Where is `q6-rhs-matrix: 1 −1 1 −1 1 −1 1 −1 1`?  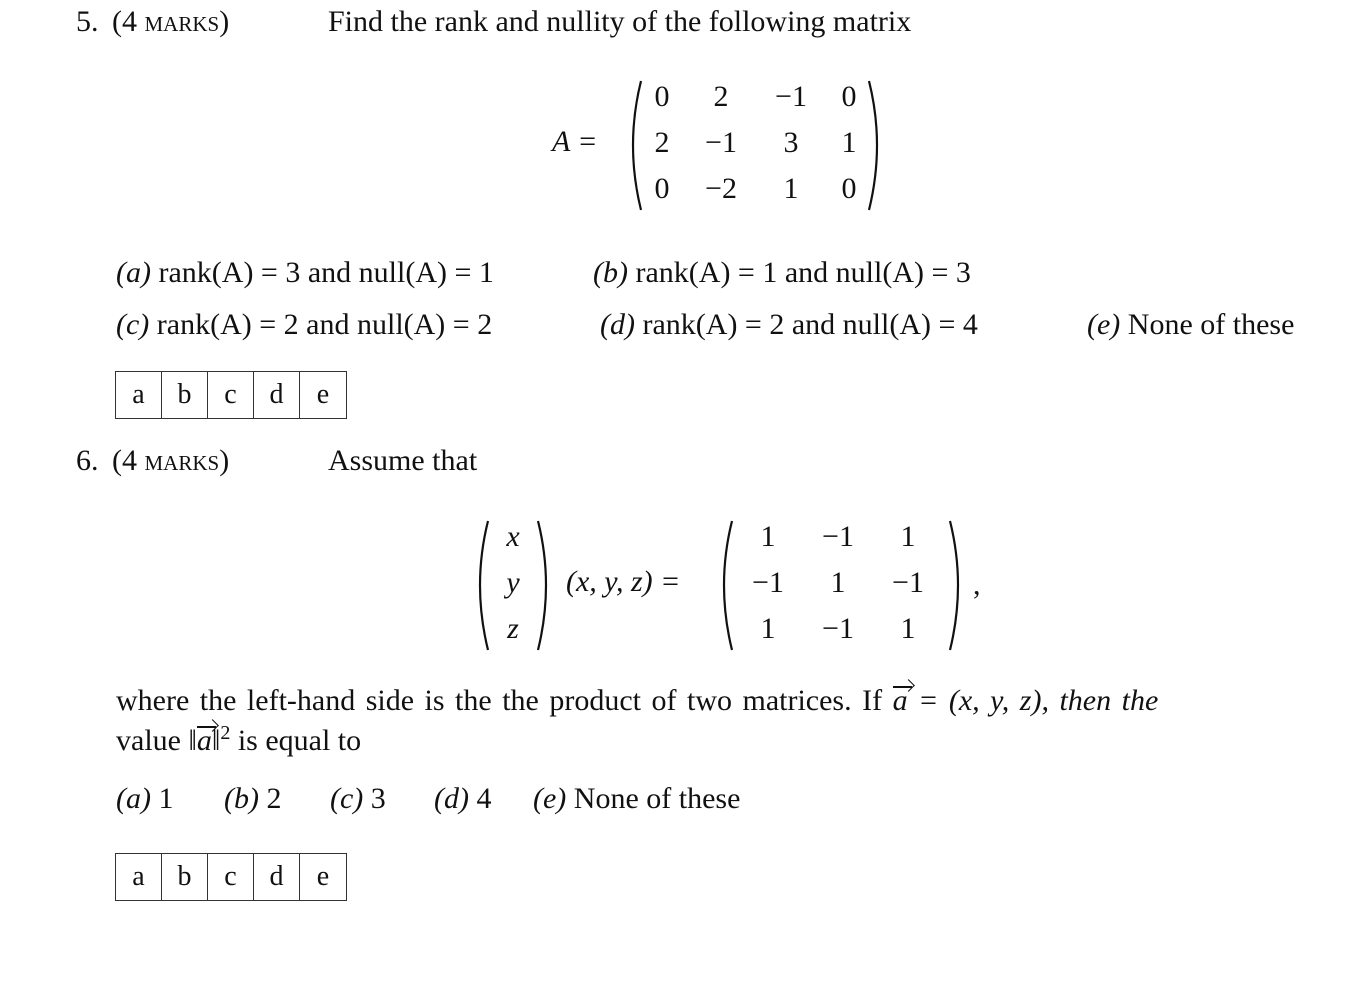
q6-rhs-matrix: 1 −1 1 −1 1 −1 1 −1 1 is located at coordinates (842, 585).